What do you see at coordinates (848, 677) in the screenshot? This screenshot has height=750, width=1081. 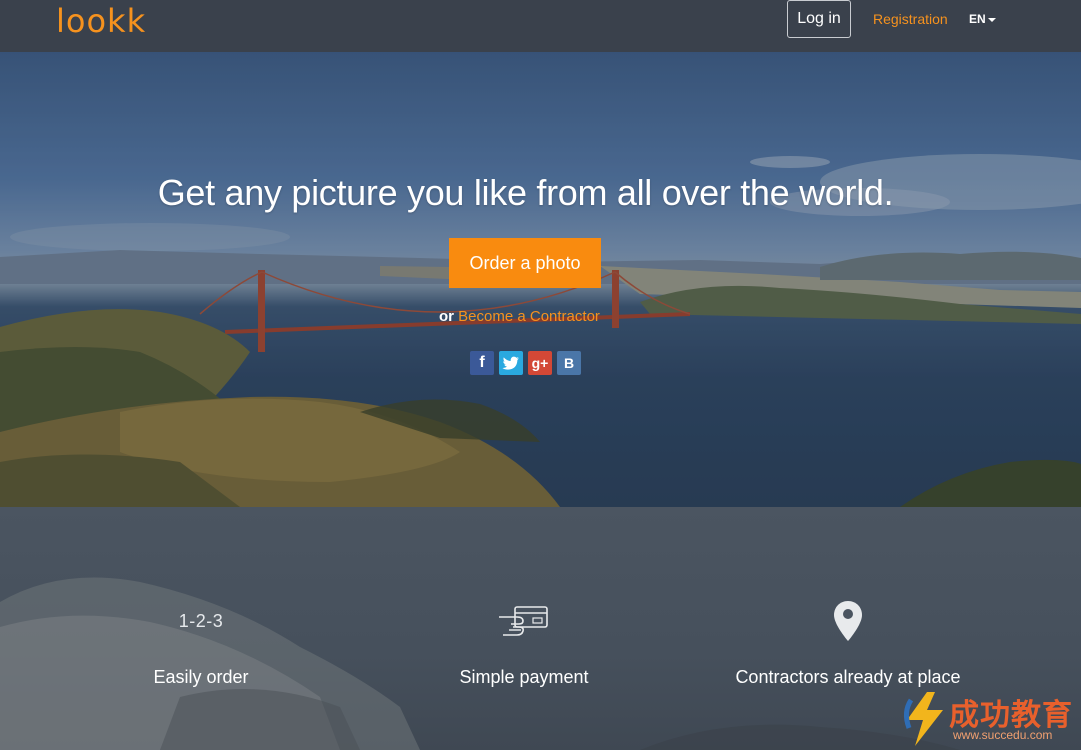 I see `feature-label: Contractors already at place` at bounding box center [848, 677].